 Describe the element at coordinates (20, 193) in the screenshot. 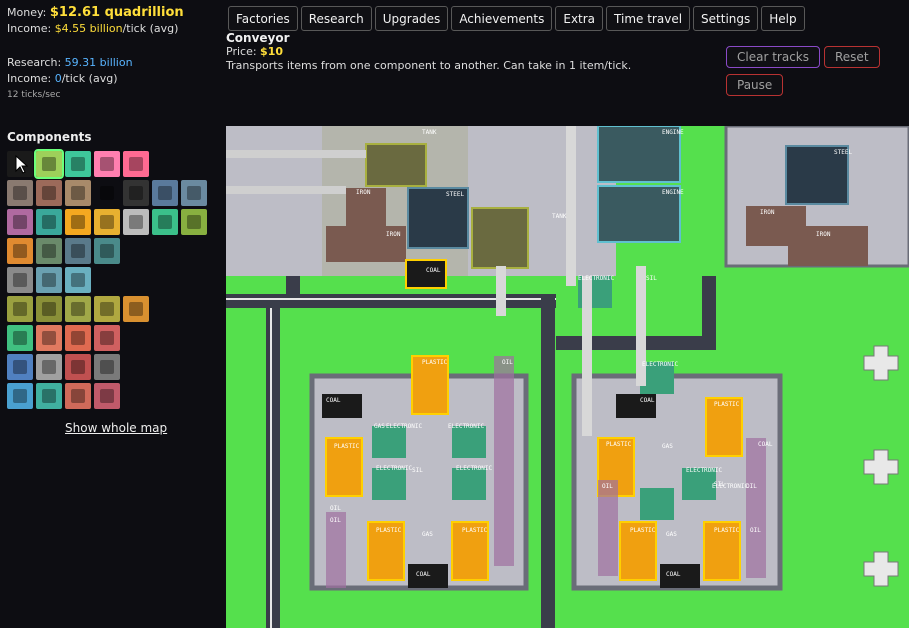

I see `iron-mine-icon` at that location.